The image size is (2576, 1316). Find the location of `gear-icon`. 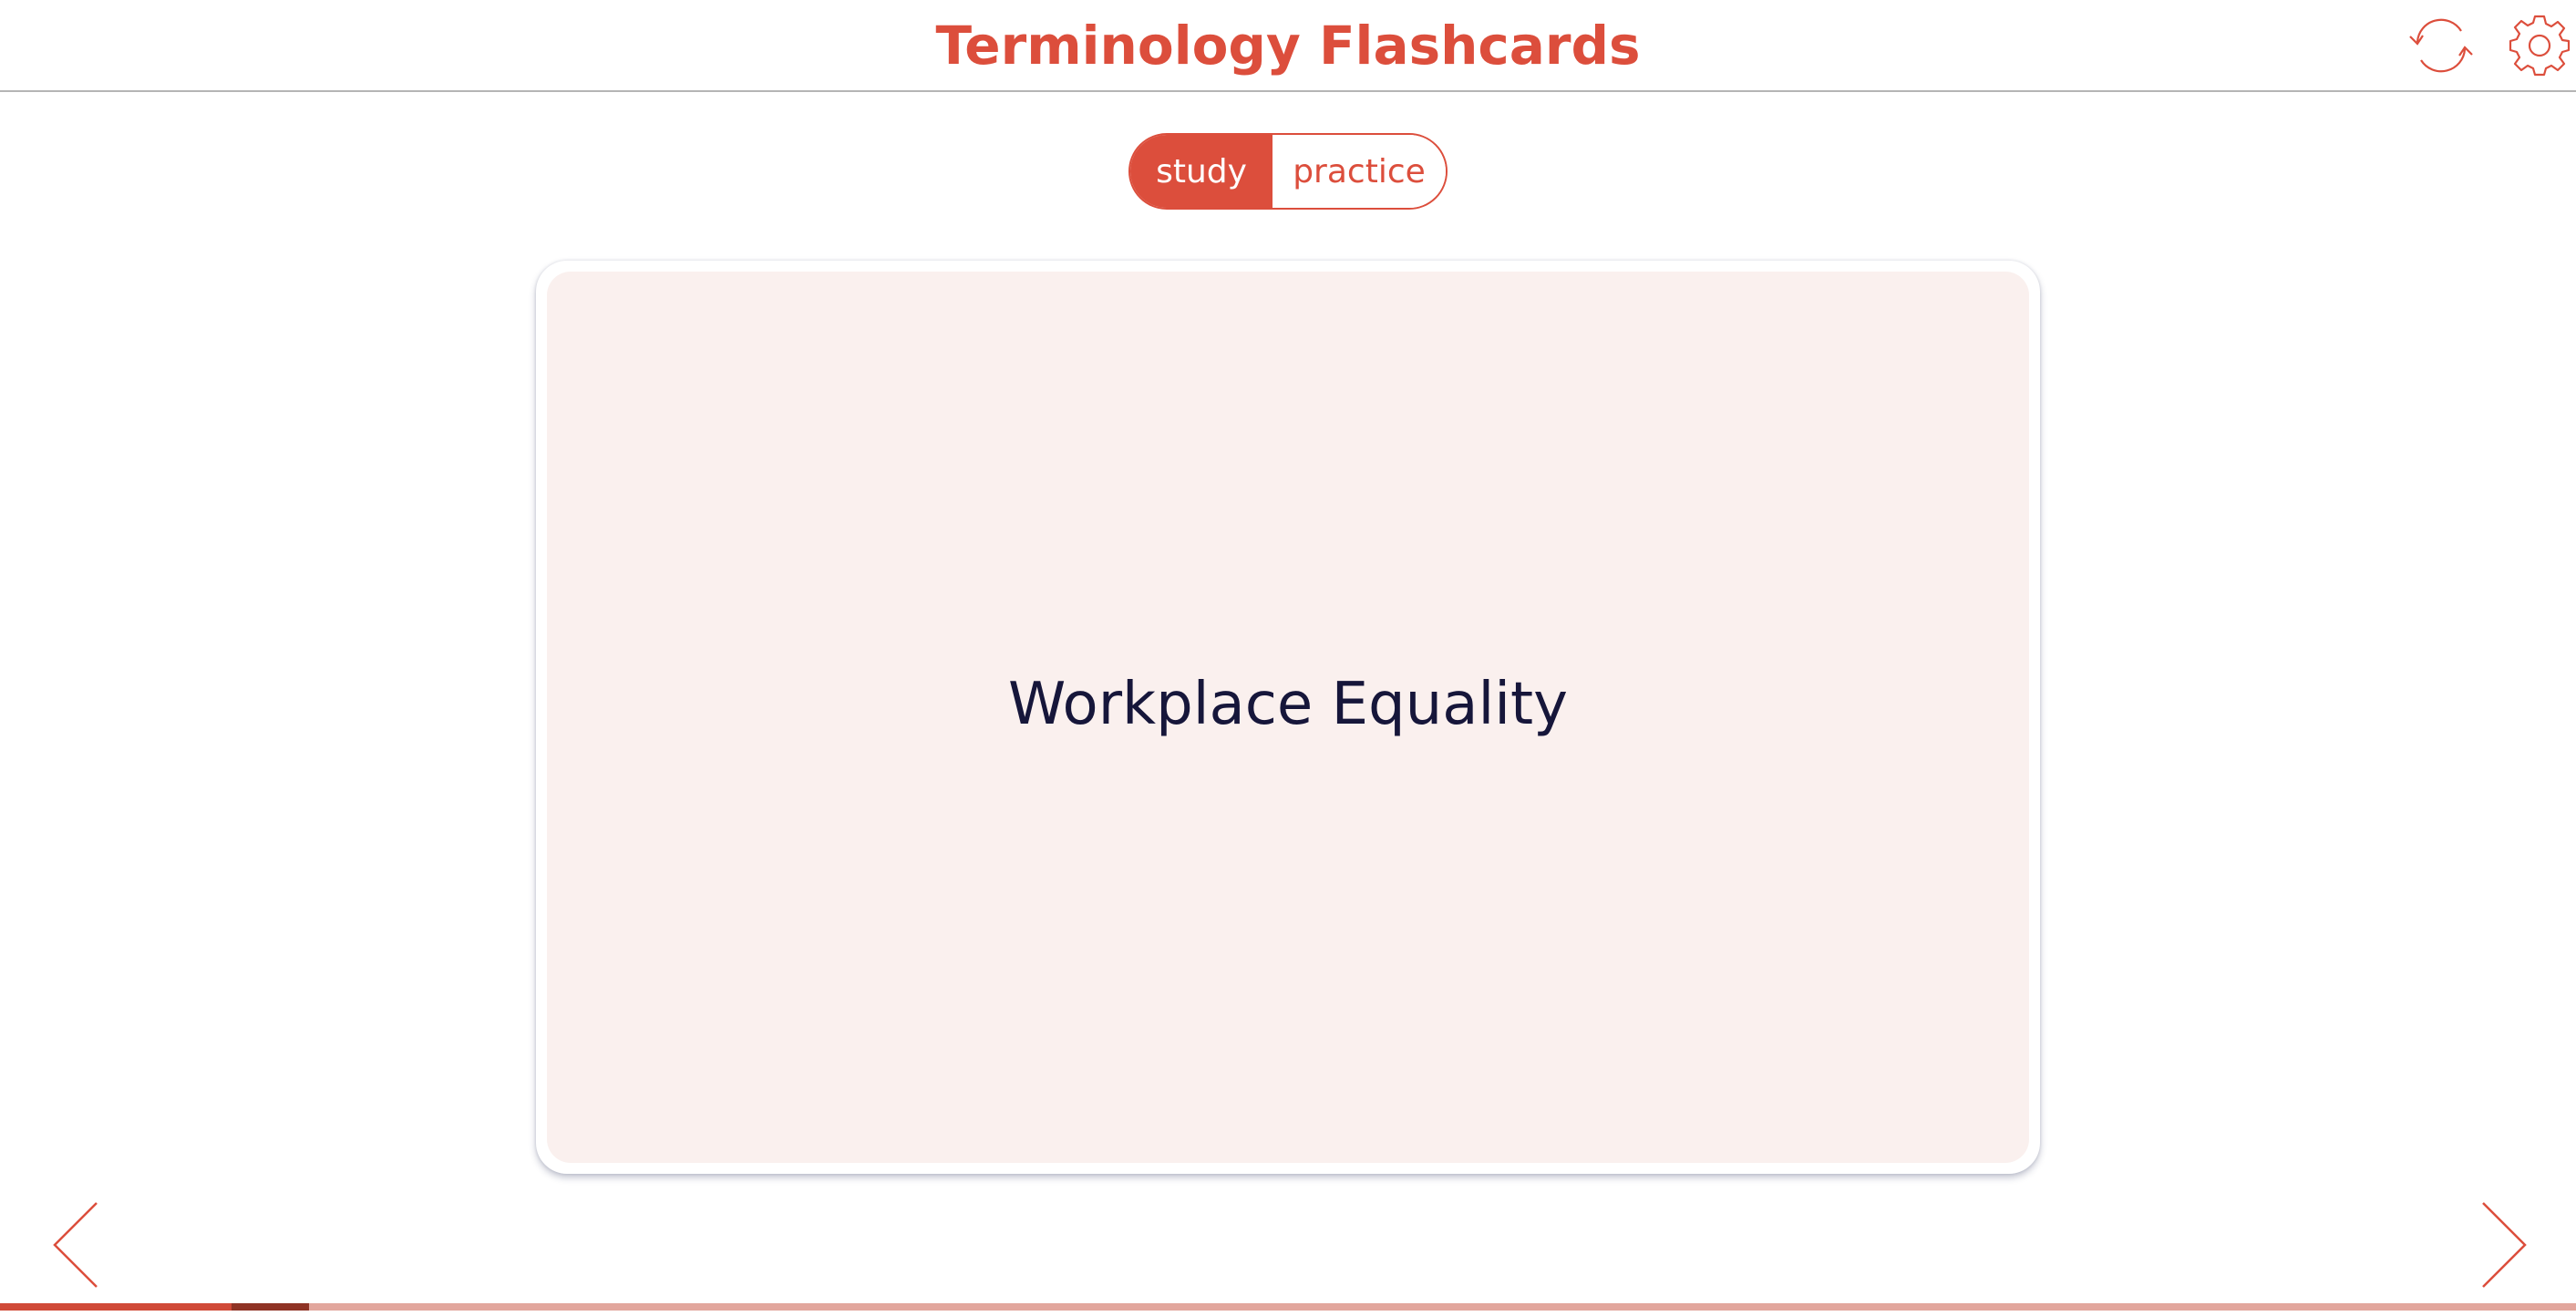

gear-icon is located at coordinates (2540, 46).